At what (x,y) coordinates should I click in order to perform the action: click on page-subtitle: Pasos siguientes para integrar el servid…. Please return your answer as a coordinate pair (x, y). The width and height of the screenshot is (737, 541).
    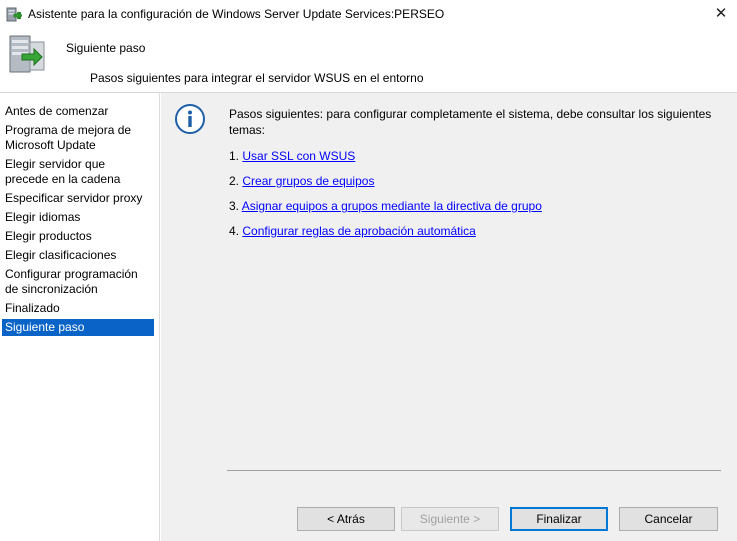
    Looking at the image, I should click on (257, 78).